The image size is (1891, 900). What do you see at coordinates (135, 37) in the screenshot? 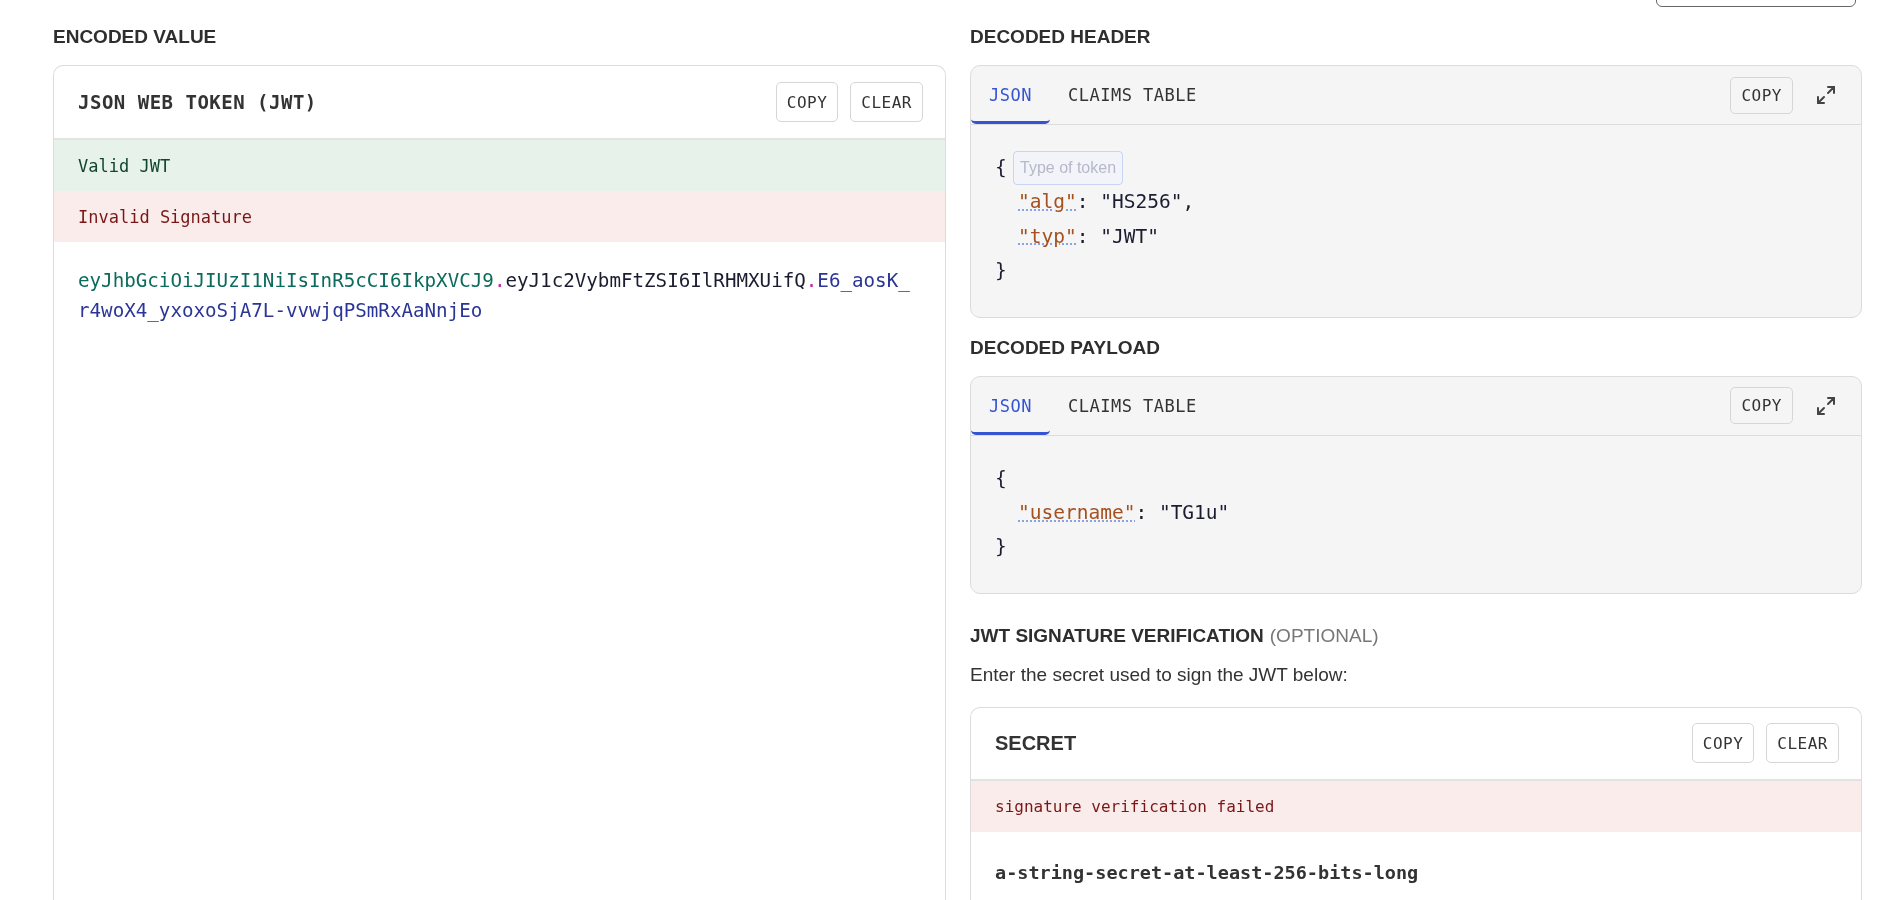
I see `section-title: ENCODED VALUE` at bounding box center [135, 37].